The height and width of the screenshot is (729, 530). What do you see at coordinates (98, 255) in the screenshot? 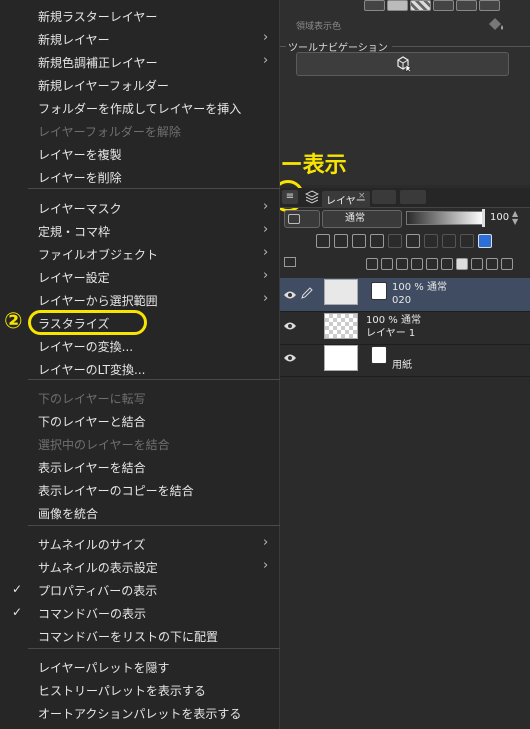
I see `menu-item-label: ファイルオブジェクト` at bounding box center [98, 255].